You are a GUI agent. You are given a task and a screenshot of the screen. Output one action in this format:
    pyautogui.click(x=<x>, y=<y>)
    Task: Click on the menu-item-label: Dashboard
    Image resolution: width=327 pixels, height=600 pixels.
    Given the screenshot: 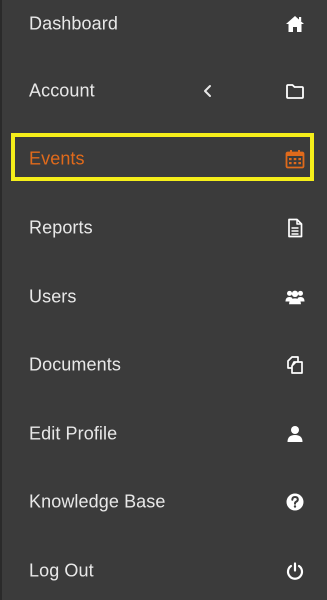 What is the action you would take?
    pyautogui.click(x=73, y=23)
    